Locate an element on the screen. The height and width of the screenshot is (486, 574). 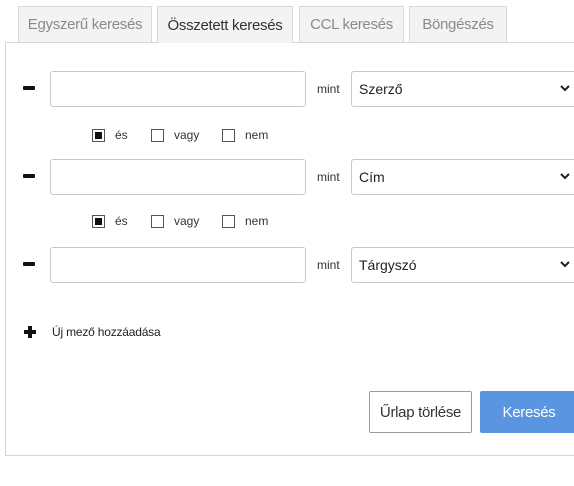
tab-label: Böngészés is located at coordinates (458, 24).